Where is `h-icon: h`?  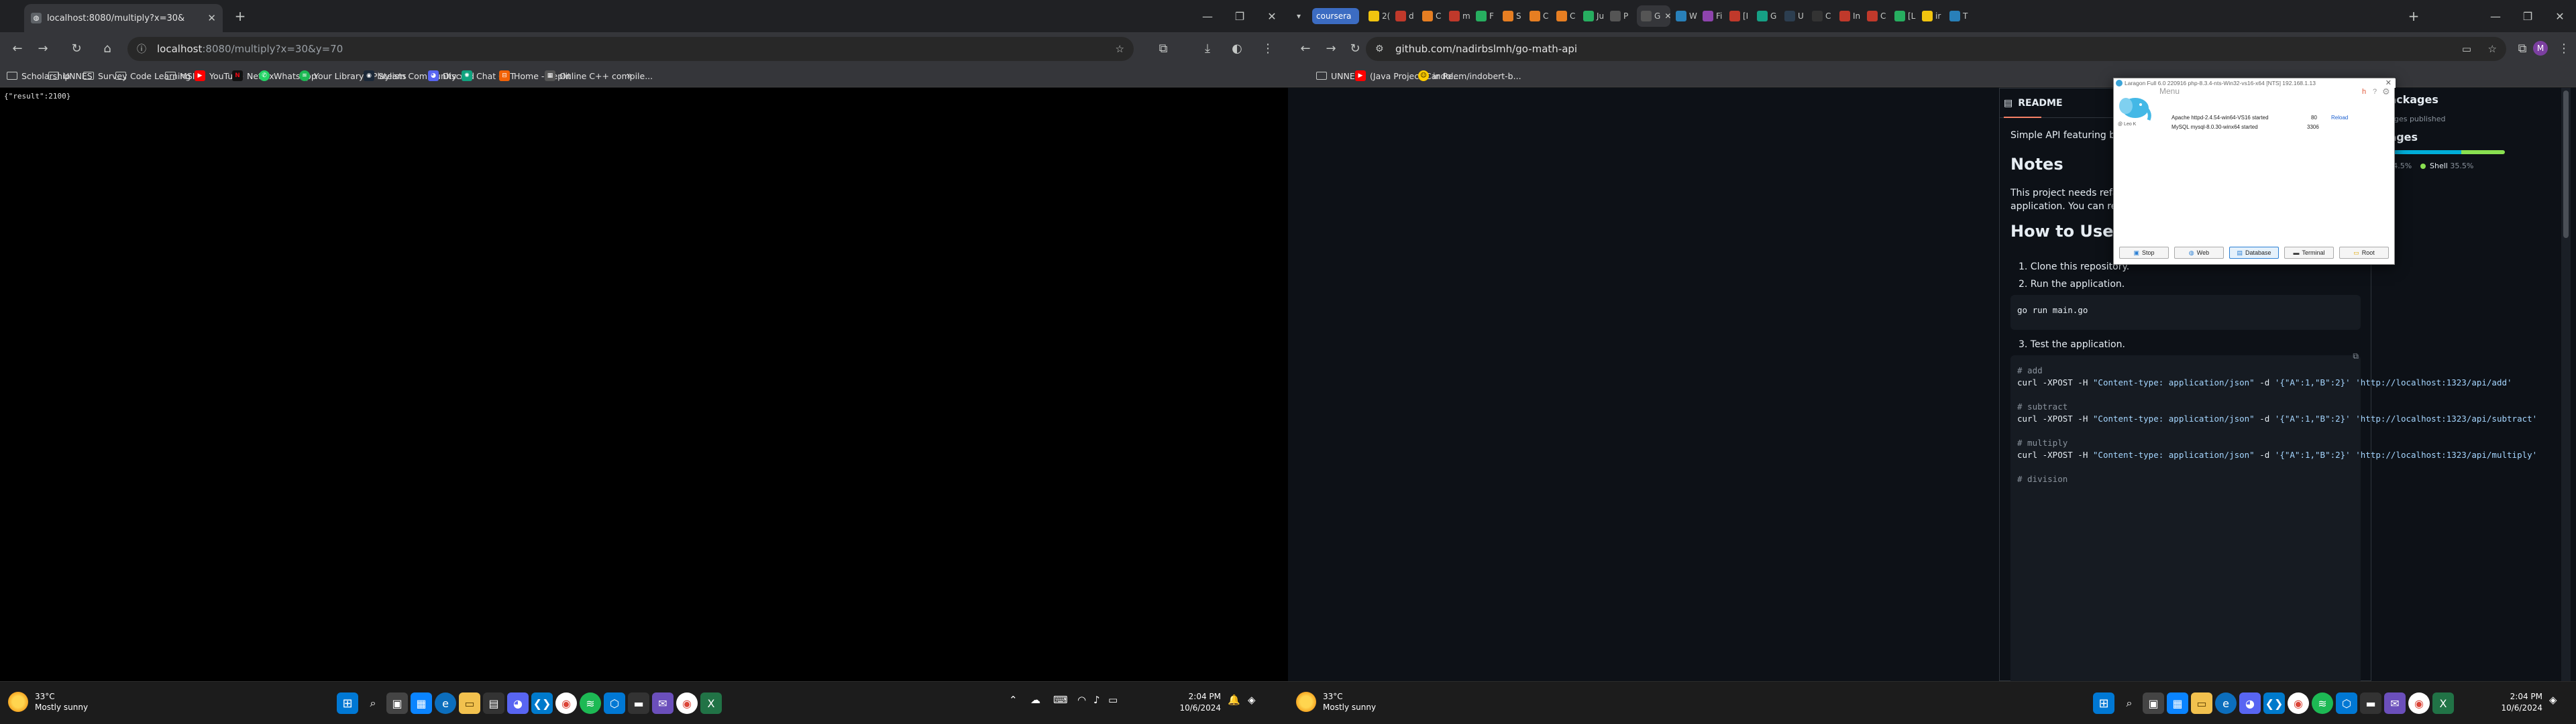
h-icon: h is located at coordinates (2364, 92).